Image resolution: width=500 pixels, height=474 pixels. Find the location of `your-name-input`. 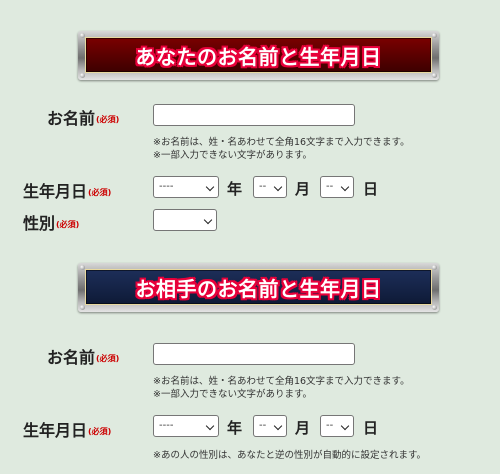

your-name-input is located at coordinates (254, 115).